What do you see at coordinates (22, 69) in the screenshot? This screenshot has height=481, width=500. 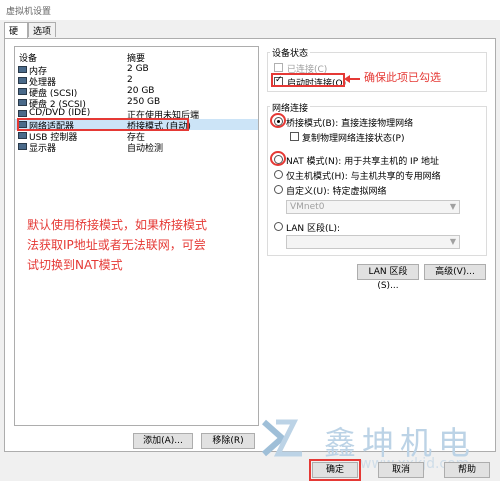 I see `memory-icon` at bounding box center [22, 69].